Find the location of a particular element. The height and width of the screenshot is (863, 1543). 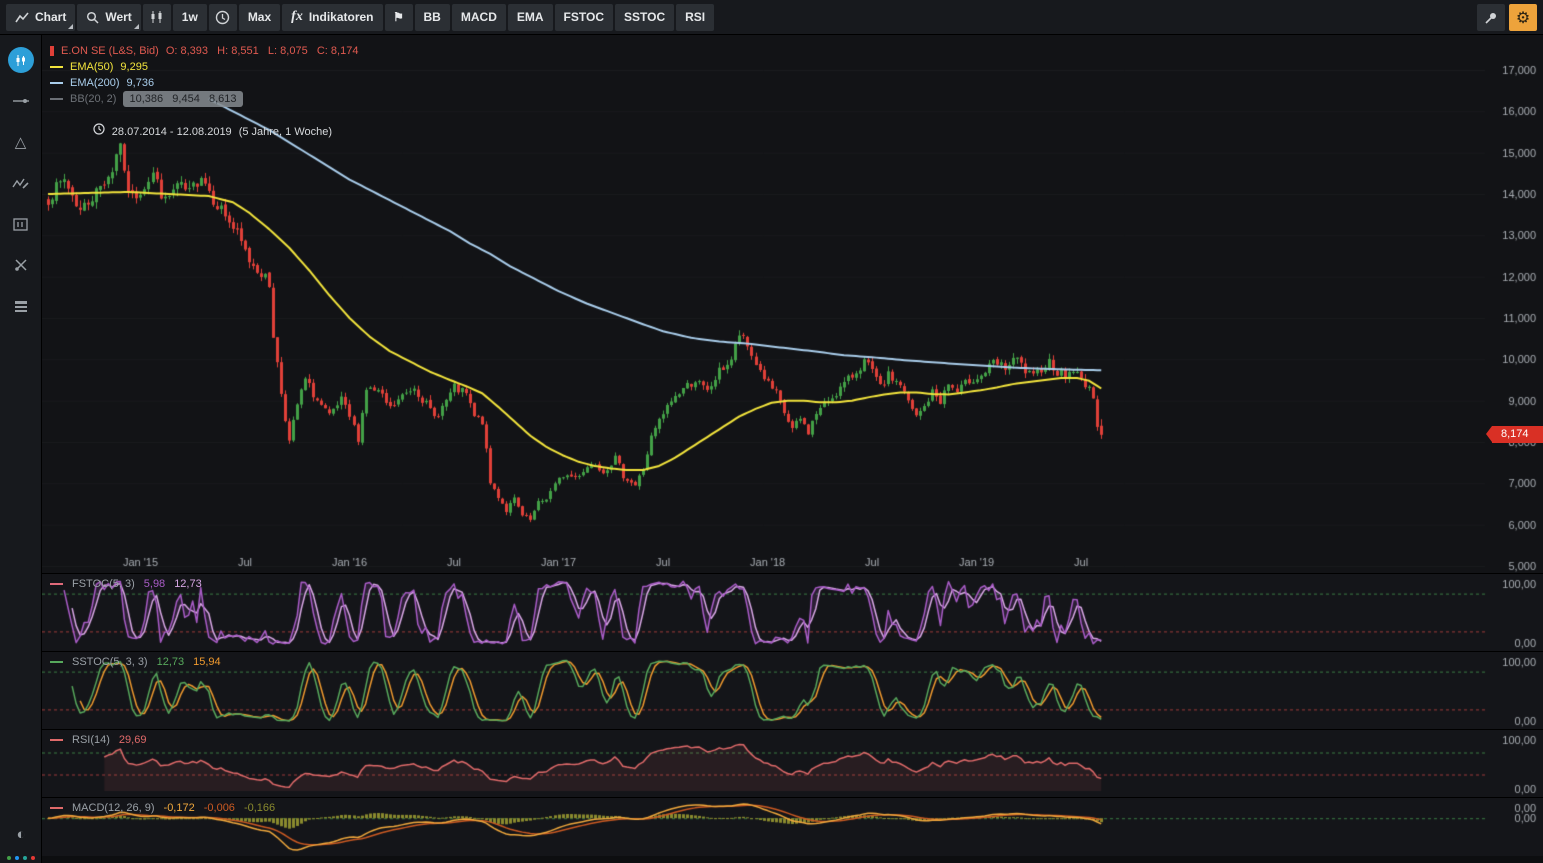

sstoc-label: SSTOC(5, 3, 3) is located at coordinates (110, 662).